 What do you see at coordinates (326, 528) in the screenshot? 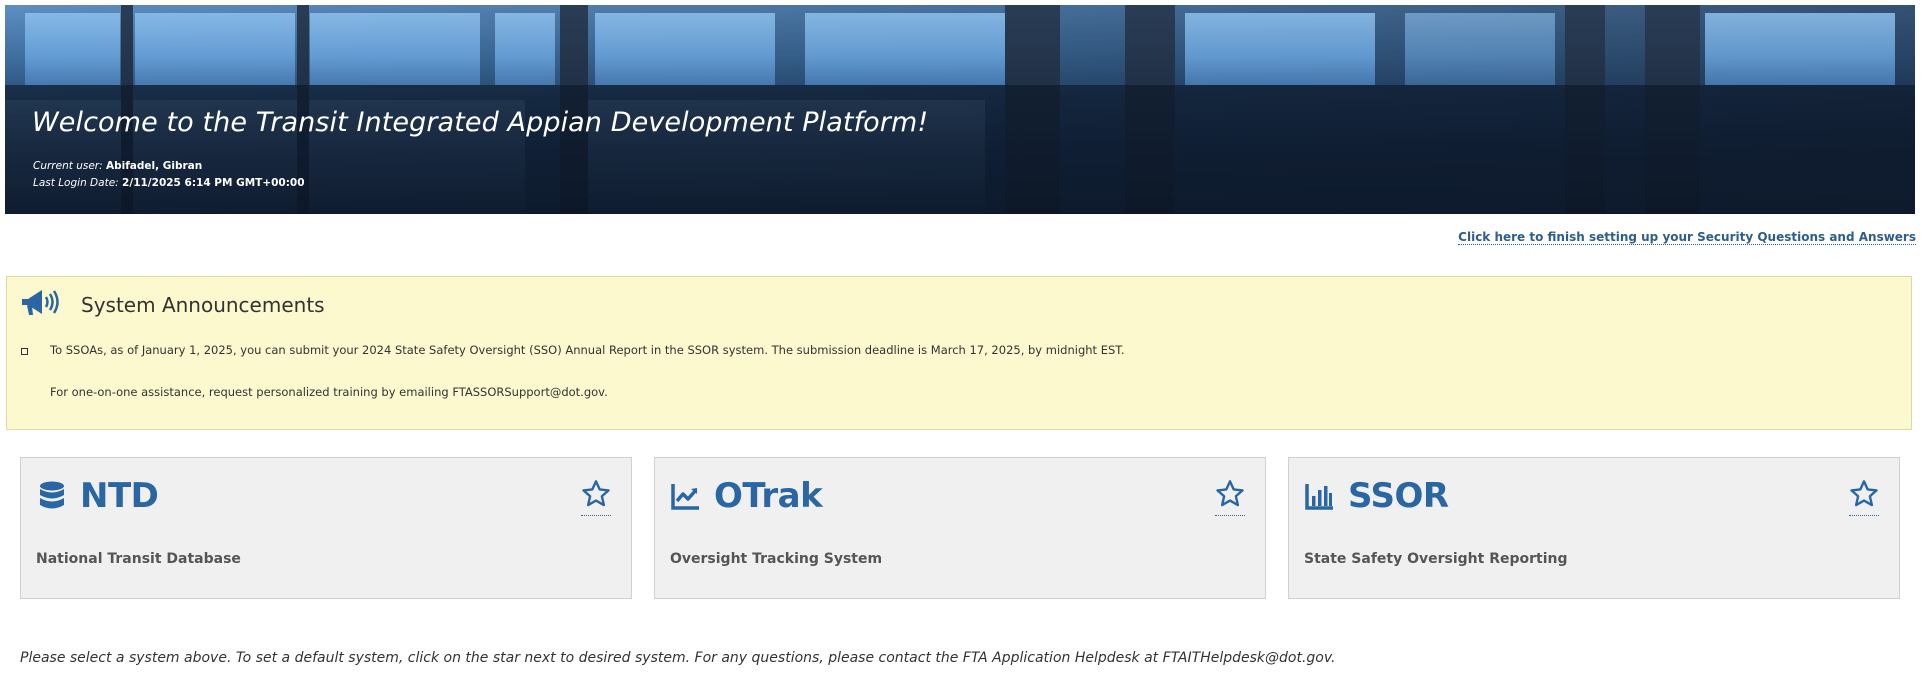
I see `system-card-ntd: NTD National Transit Database` at bounding box center [326, 528].